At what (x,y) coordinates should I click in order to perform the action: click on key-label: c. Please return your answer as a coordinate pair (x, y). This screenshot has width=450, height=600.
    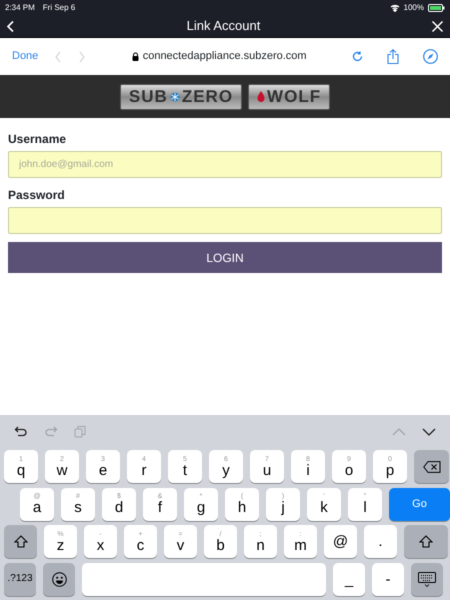
    Looking at the image, I should click on (140, 545).